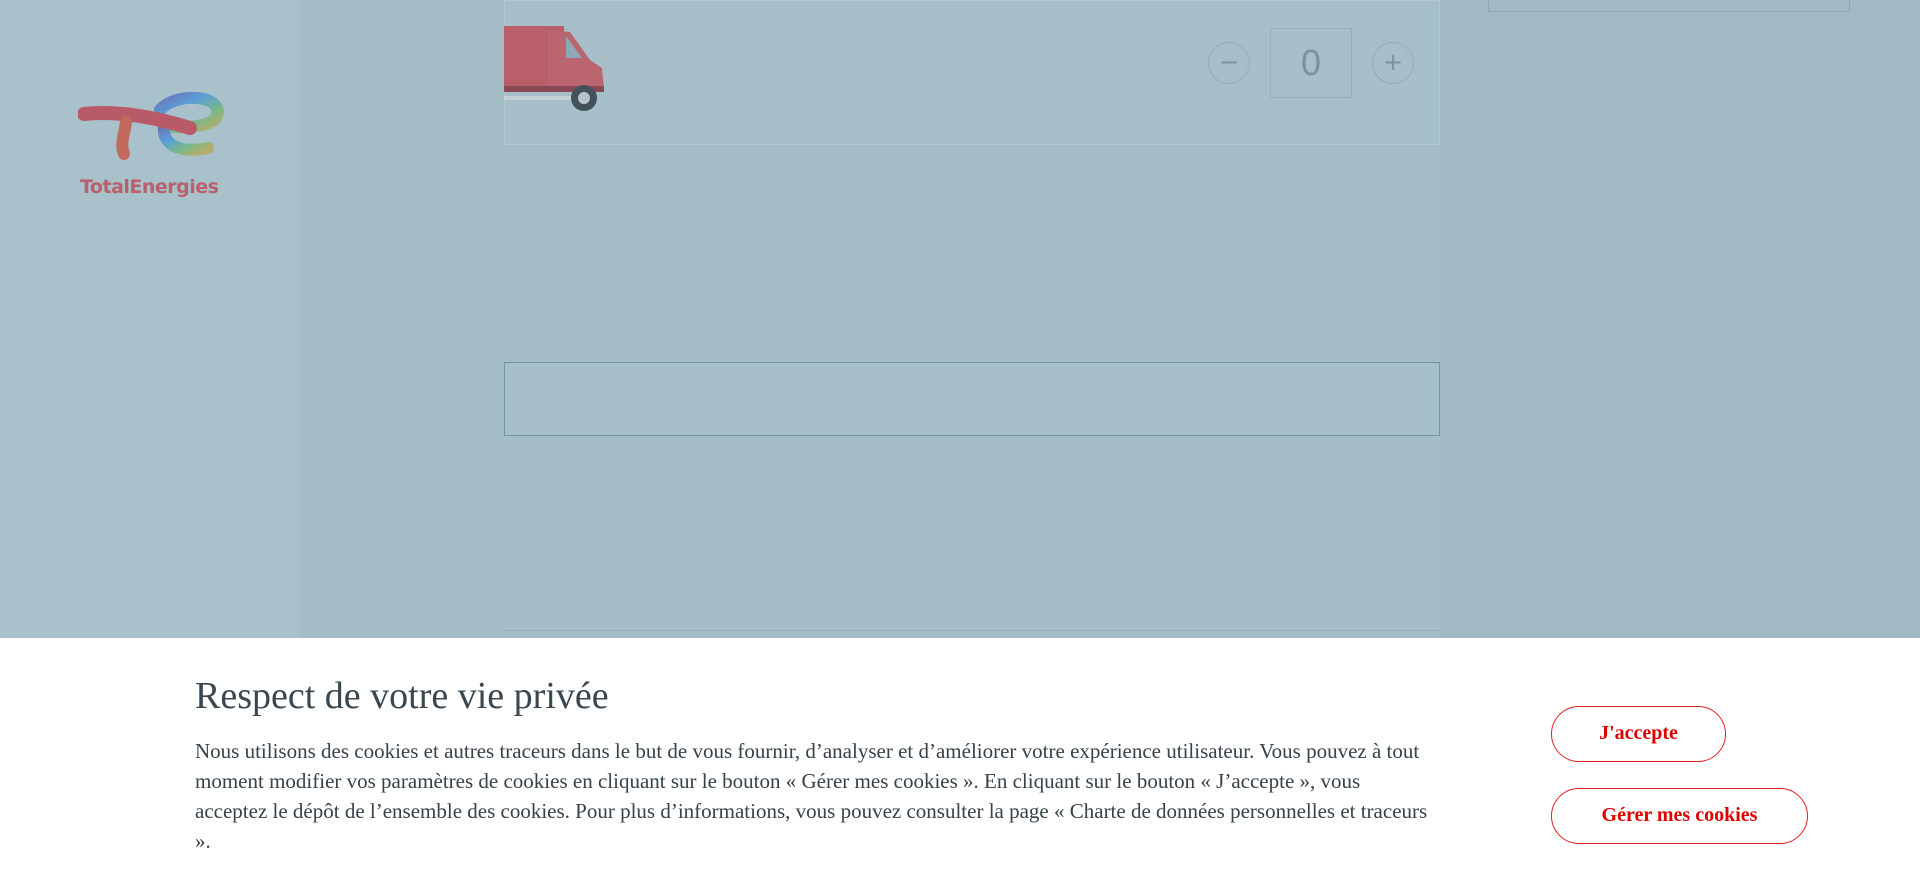 This screenshot has width=1920, height=880. What do you see at coordinates (1393, 63) in the screenshot?
I see `increase-quantity-button: +` at bounding box center [1393, 63].